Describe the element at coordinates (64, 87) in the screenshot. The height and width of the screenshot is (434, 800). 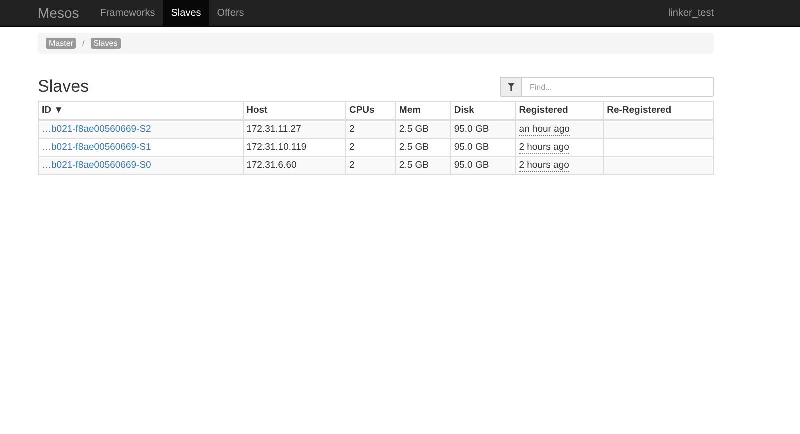
I see `page-title: Slaves` at that location.